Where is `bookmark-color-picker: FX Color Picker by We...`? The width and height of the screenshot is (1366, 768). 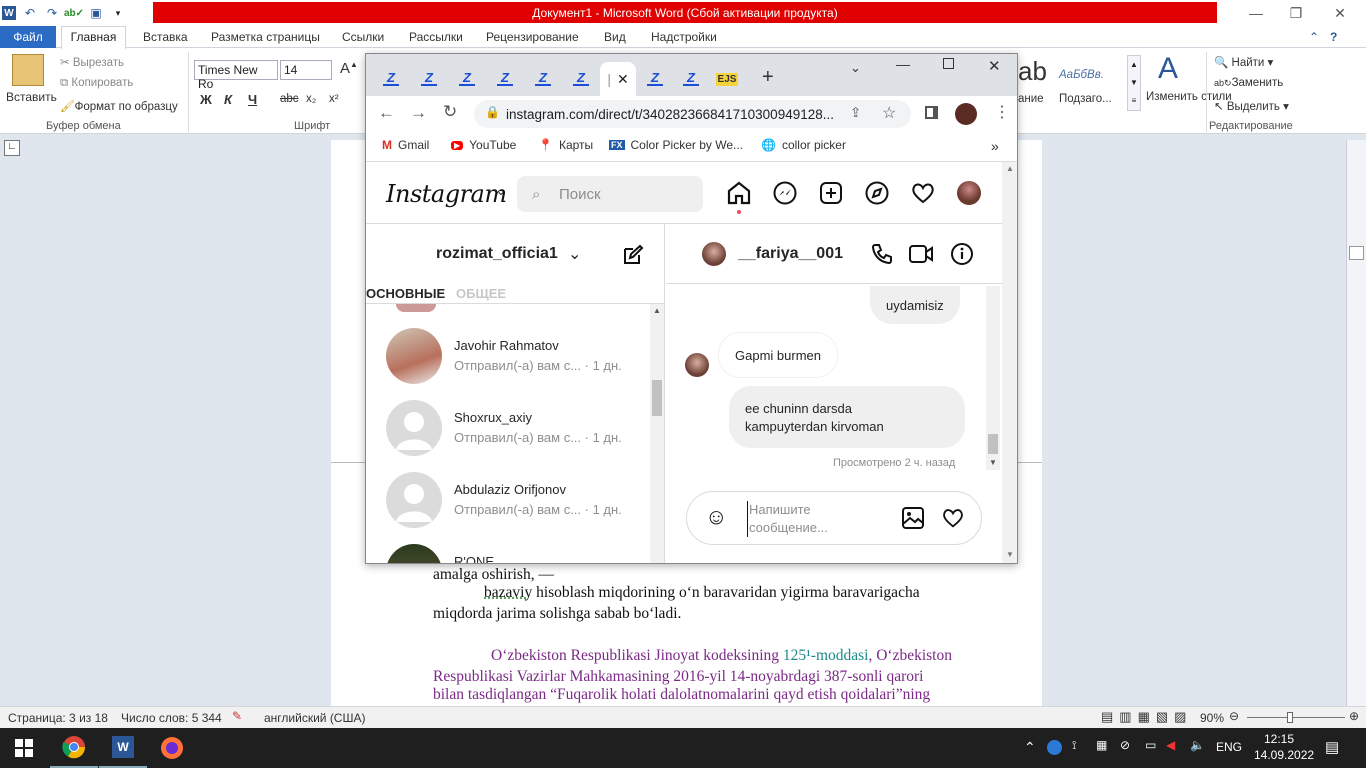
bookmark-color-picker: FX Color Picker by We... is located at coordinates (676, 145).